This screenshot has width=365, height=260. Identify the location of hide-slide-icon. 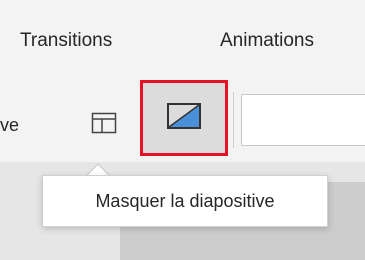
(184, 118).